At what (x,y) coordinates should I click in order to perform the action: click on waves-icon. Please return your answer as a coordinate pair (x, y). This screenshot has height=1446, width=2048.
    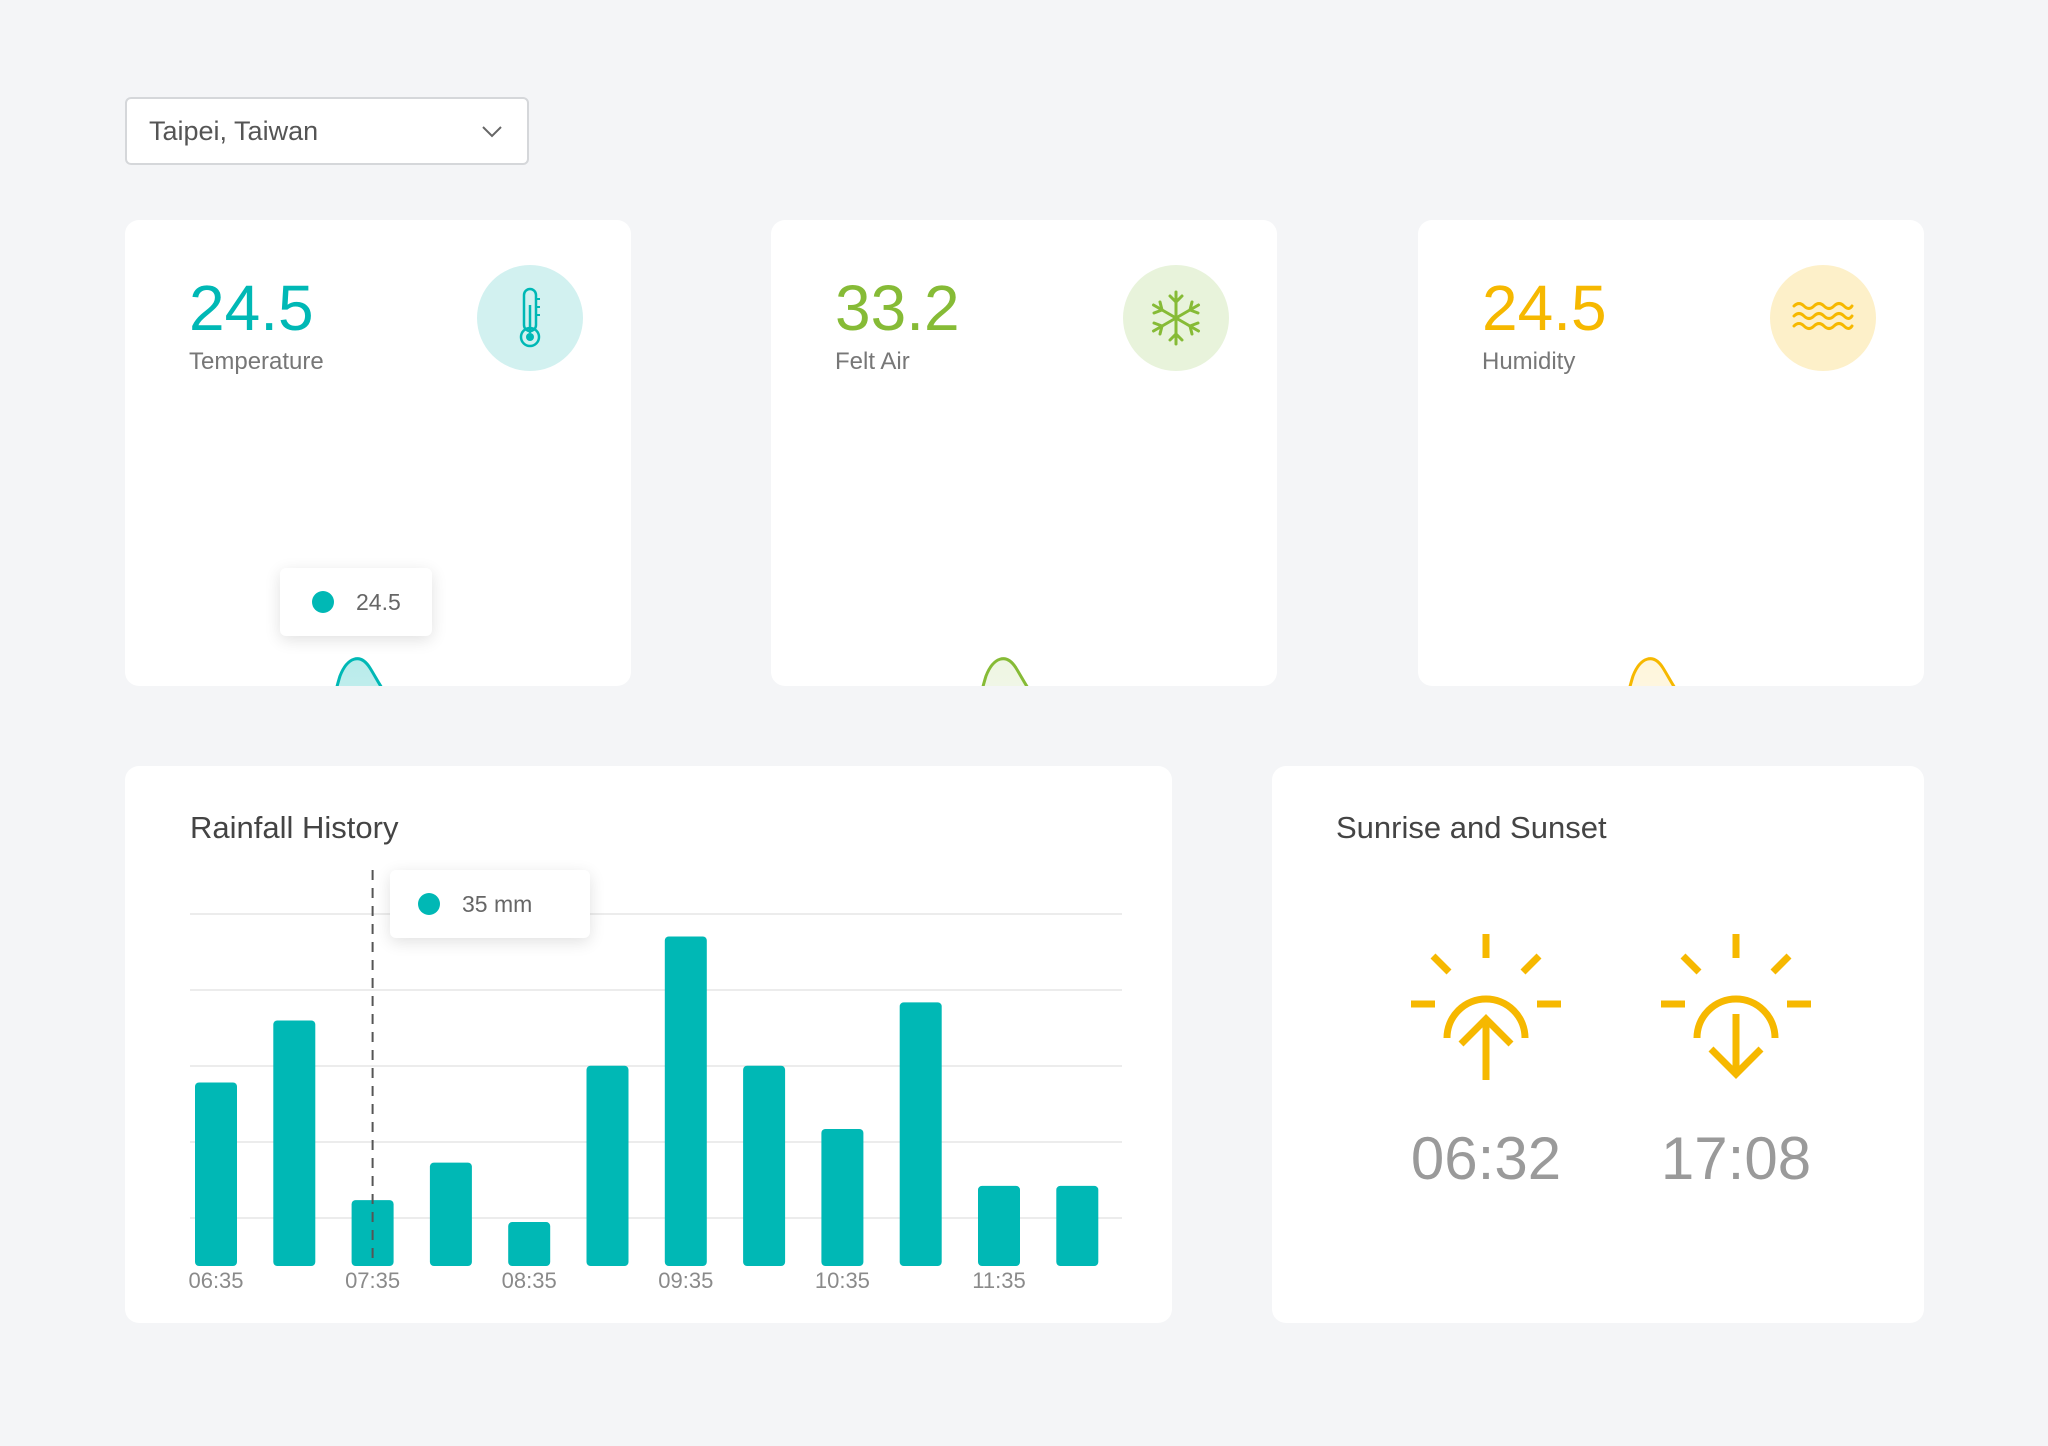
    Looking at the image, I should click on (1823, 318).